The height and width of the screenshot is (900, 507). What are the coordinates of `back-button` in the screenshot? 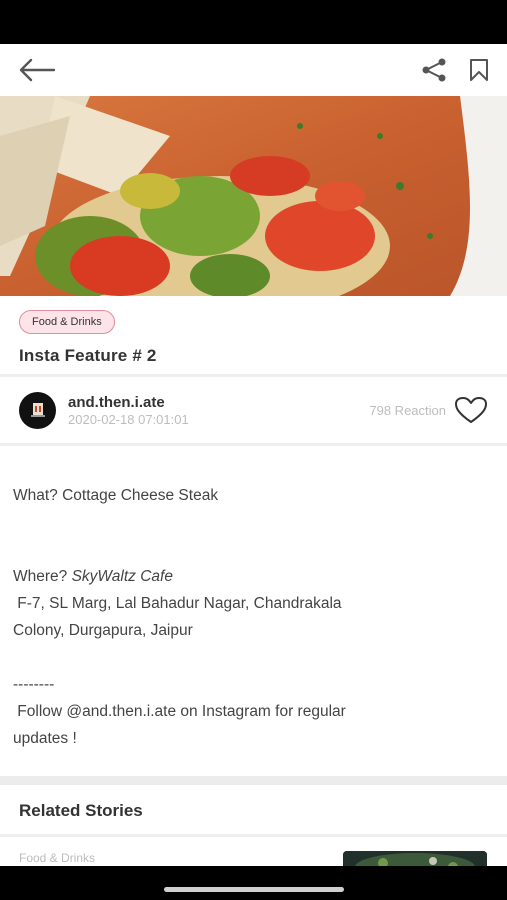 It's located at (37, 70).